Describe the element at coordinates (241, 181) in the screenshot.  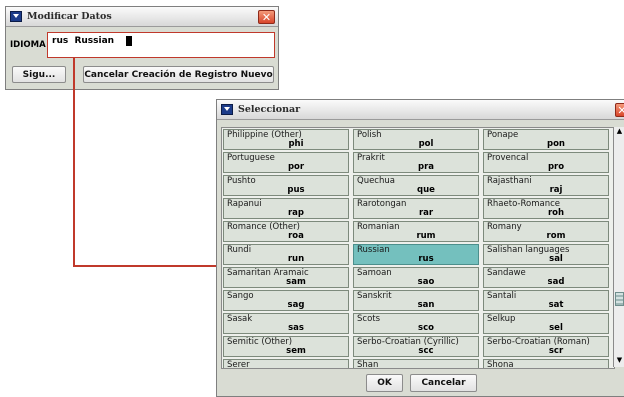
I see `language-name: Pushto` at that location.